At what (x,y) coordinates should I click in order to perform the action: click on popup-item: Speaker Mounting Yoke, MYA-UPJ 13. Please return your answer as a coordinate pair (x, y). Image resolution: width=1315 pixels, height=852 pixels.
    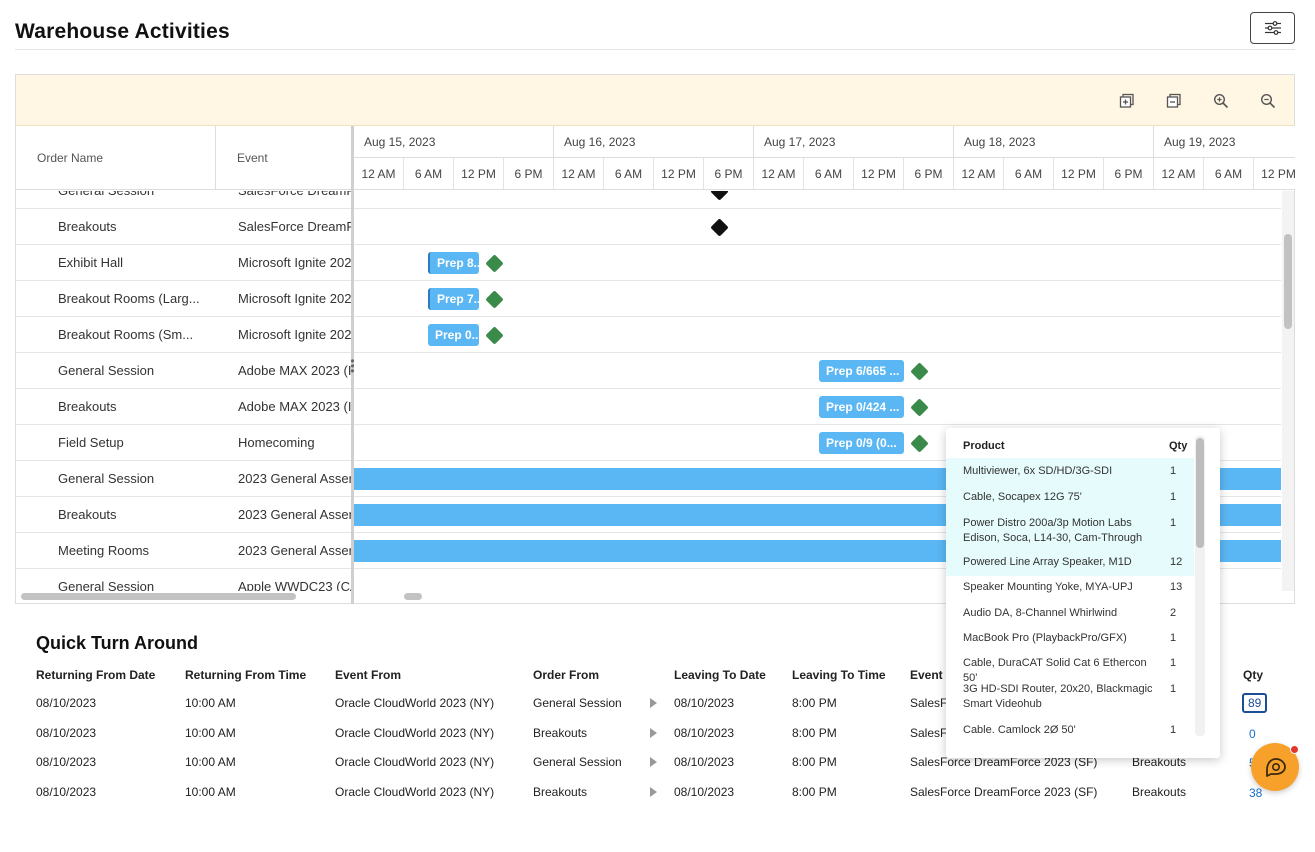
    Looking at the image, I should click on (1070, 589).